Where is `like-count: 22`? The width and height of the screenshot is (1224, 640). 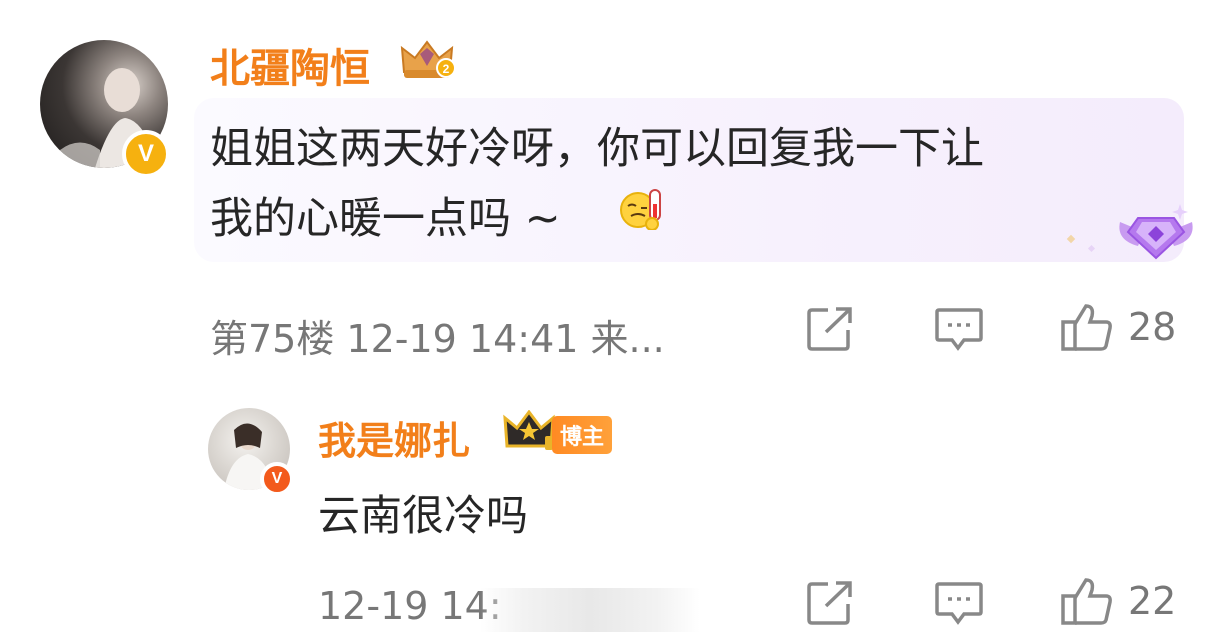
like-count: 22 is located at coordinates (1152, 601).